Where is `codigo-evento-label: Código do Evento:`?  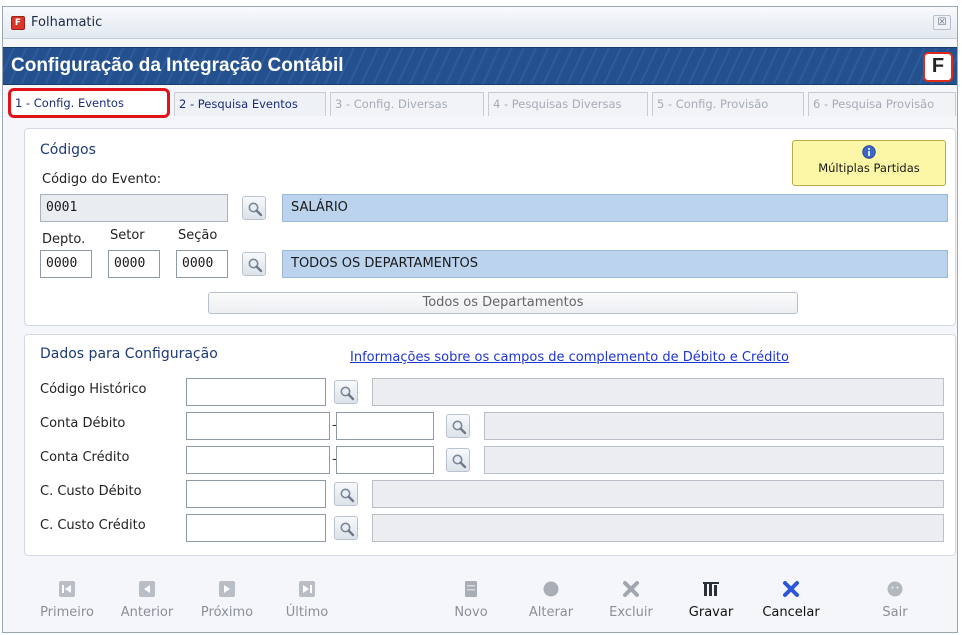
codigo-evento-label: Código do Evento: is located at coordinates (102, 179).